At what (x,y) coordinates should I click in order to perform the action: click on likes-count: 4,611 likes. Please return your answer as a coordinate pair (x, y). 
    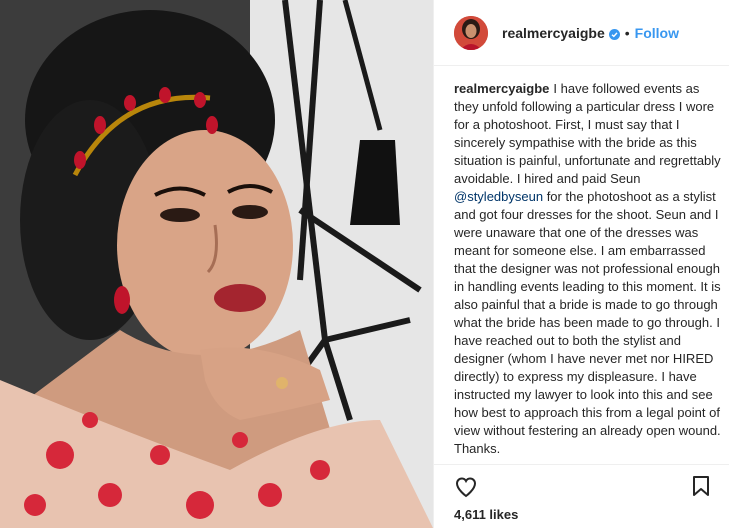
    Looking at the image, I should click on (486, 514).